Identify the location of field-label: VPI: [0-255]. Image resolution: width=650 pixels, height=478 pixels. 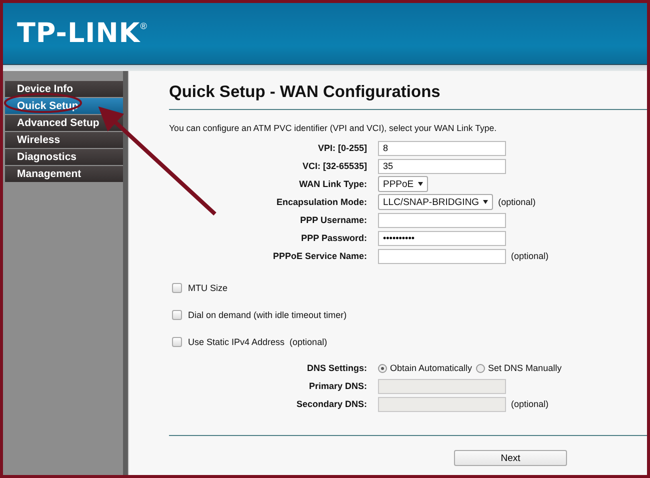
(342, 148).